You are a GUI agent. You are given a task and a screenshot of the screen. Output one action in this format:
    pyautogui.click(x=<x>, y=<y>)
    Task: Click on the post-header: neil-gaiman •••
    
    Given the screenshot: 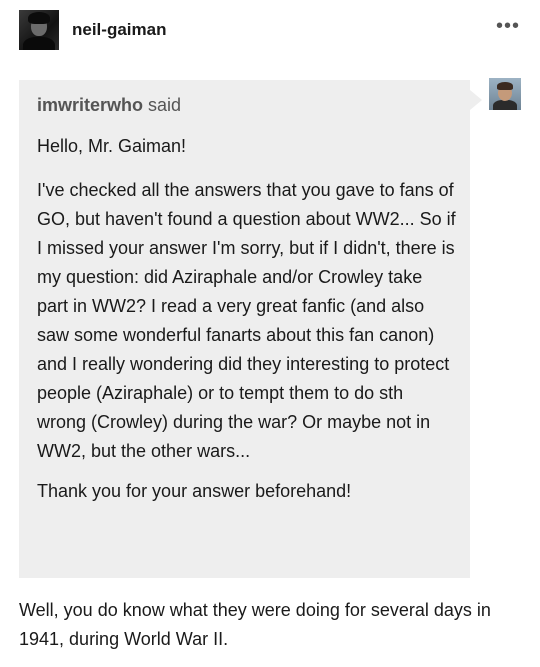 What is the action you would take?
    pyautogui.click(x=270, y=30)
    